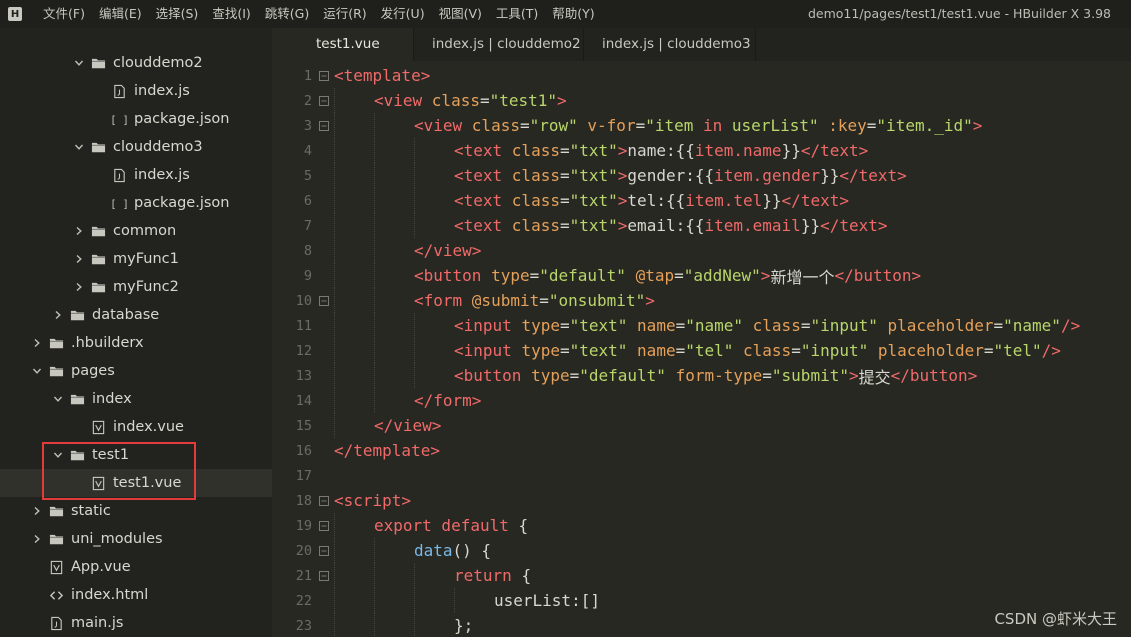 The image size is (1131, 637). Describe the element at coordinates (348, 44) in the screenshot. I see `tab-test1-vue: test1.vue` at that location.